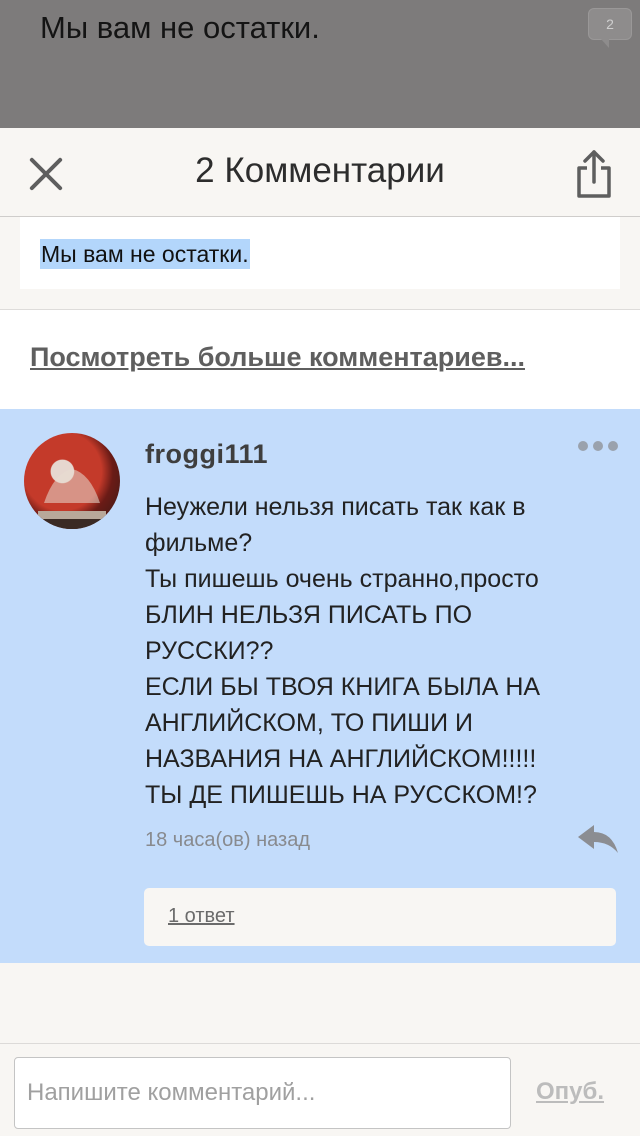 This screenshot has height=1136, width=640. What do you see at coordinates (598, 446) in the screenshot?
I see `more-dots-icon` at bounding box center [598, 446].